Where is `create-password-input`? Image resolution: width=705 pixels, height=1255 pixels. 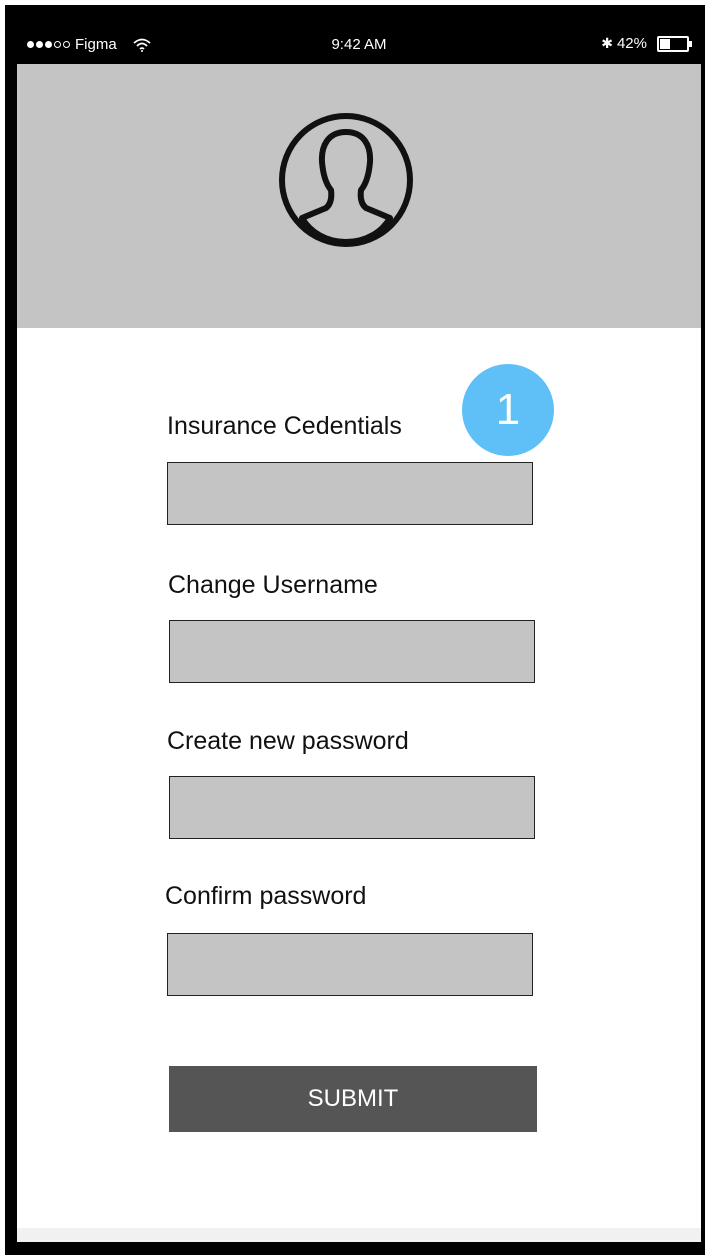
create-password-input is located at coordinates (352, 807).